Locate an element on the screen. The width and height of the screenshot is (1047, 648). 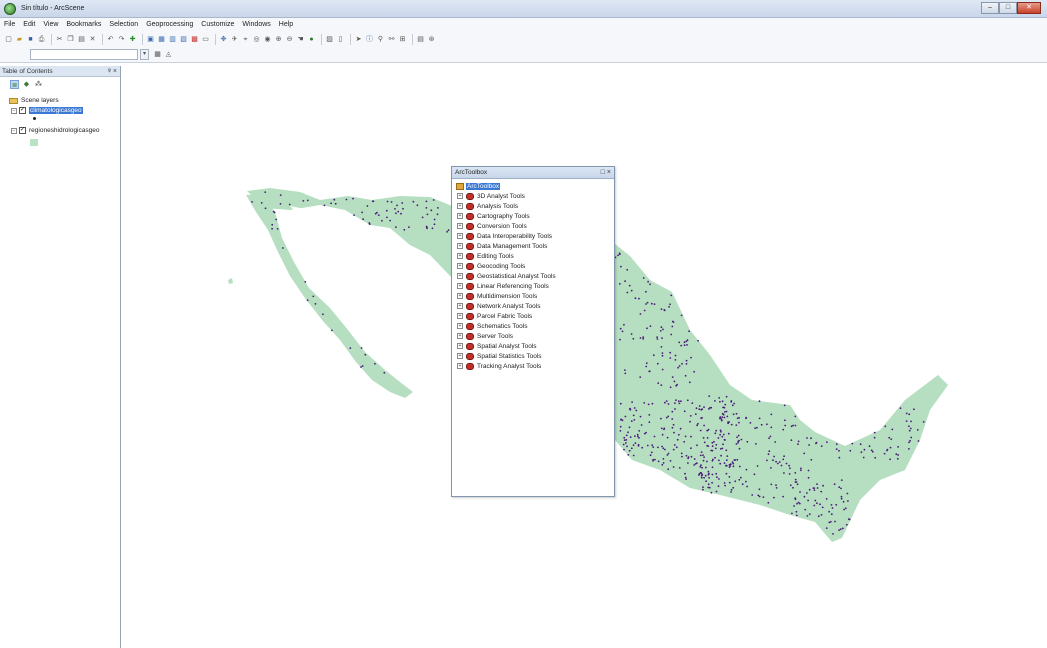
toolbox-item: + Linear Referencing Tools is located at coordinates (535, 286).